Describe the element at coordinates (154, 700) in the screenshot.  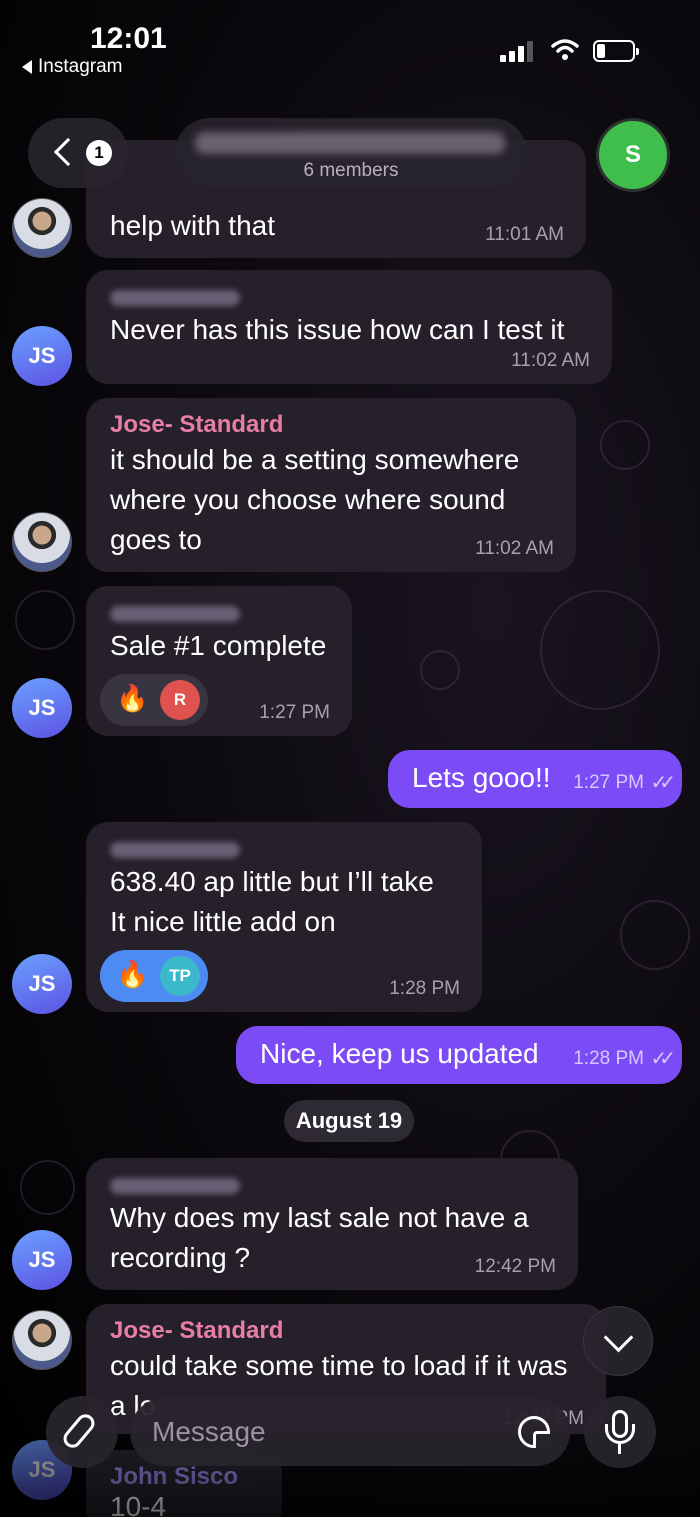
I see `reaction-pill: 🔥 R` at that location.